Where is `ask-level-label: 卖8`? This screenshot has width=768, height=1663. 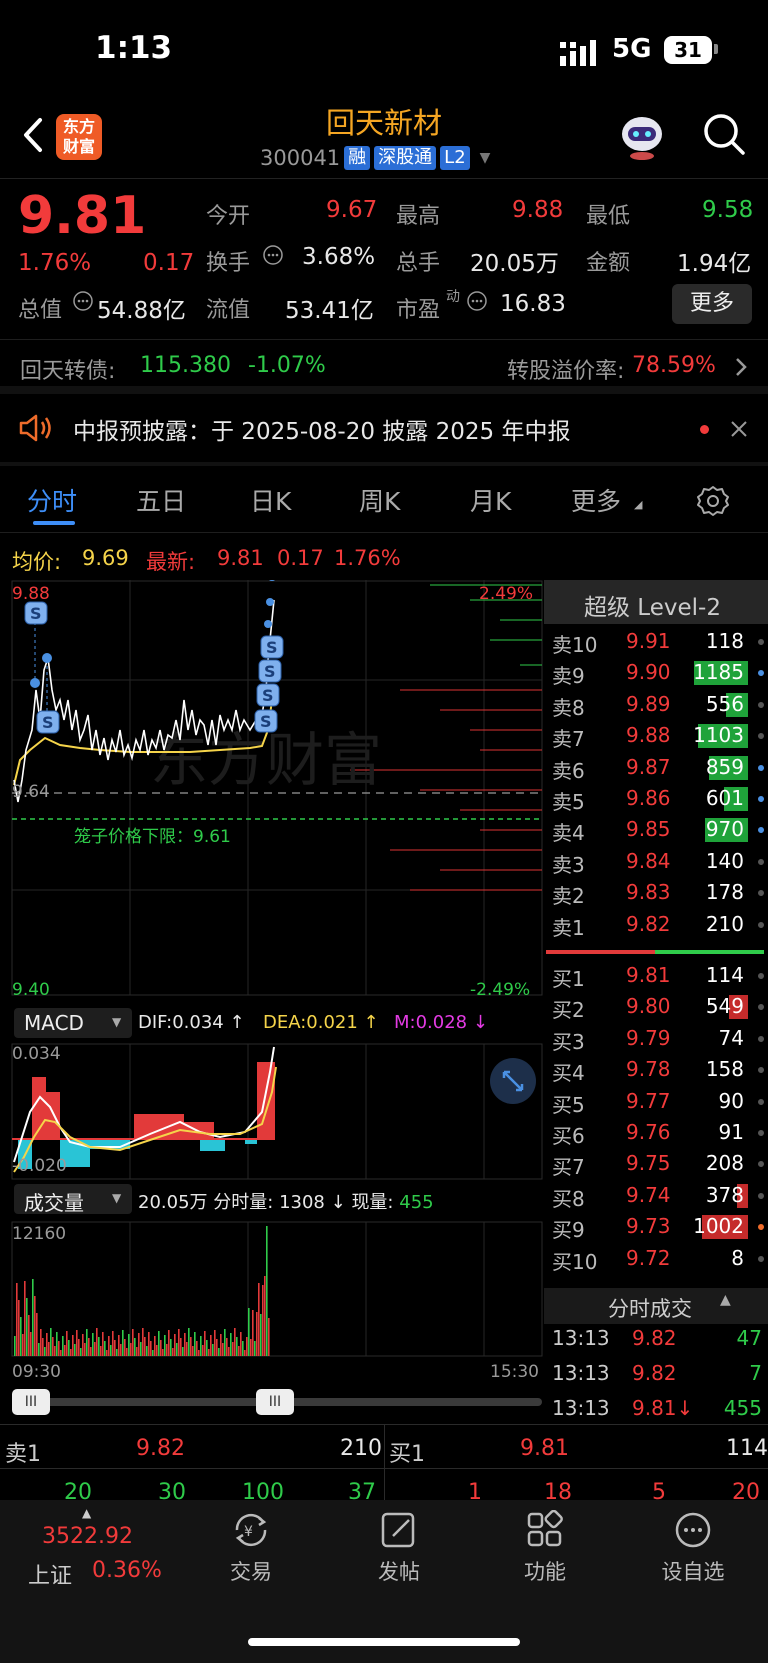
ask-level-label: 卖8 is located at coordinates (568, 707).